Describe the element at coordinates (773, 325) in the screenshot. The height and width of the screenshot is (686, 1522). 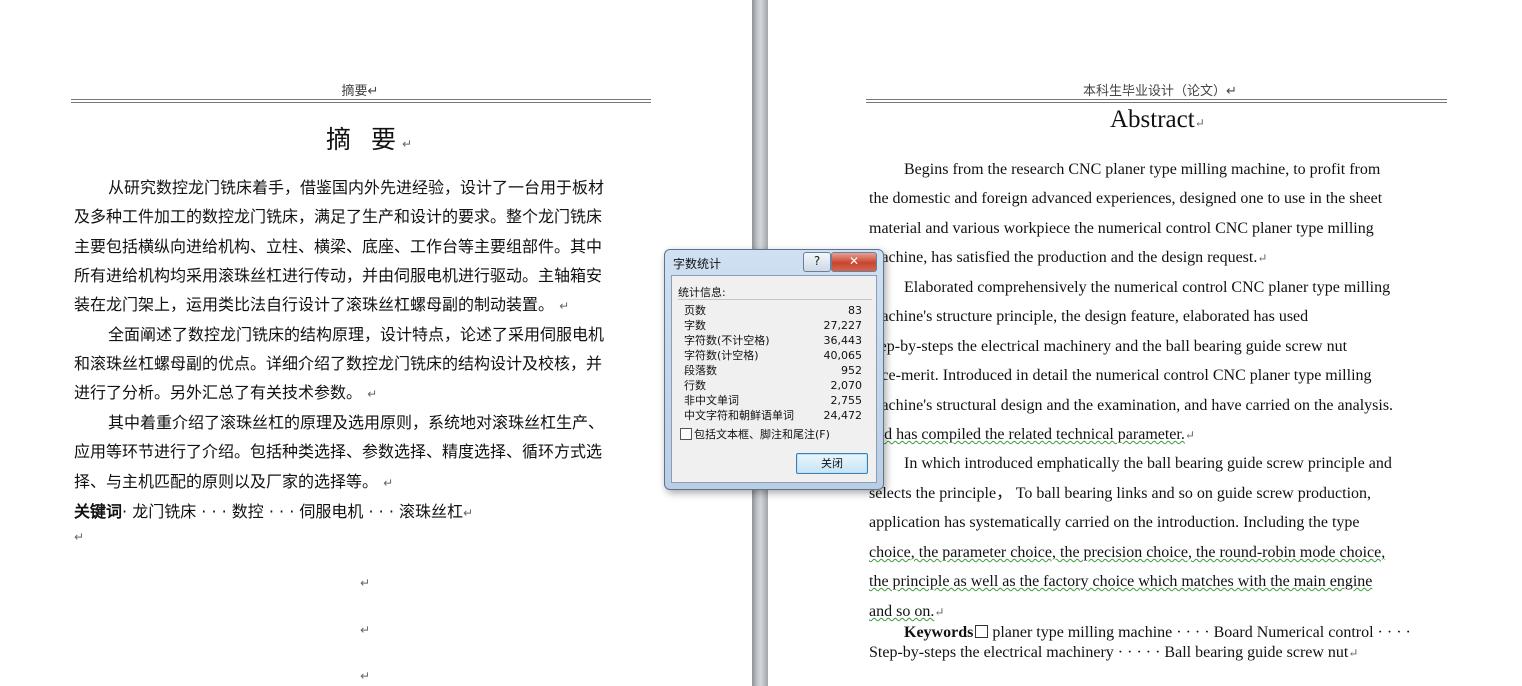
I see `stat-row-words: 字数 27,227` at that location.